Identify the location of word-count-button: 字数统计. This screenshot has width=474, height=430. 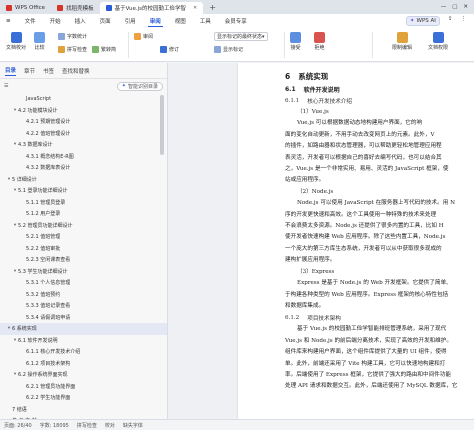
(72, 36).